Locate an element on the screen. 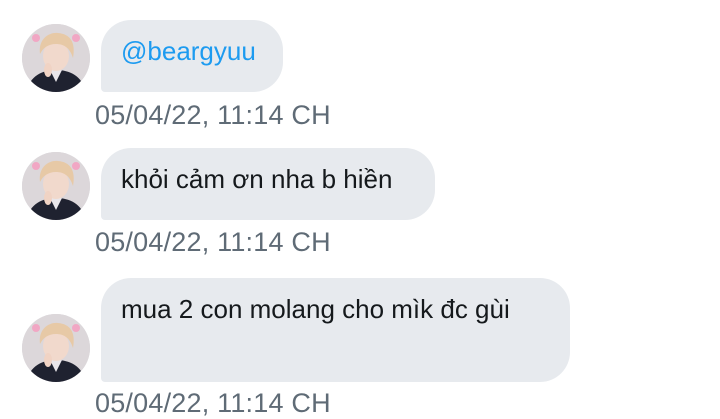  message-bubble: khỏi cảm ơn nha b hiền is located at coordinates (268, 184).